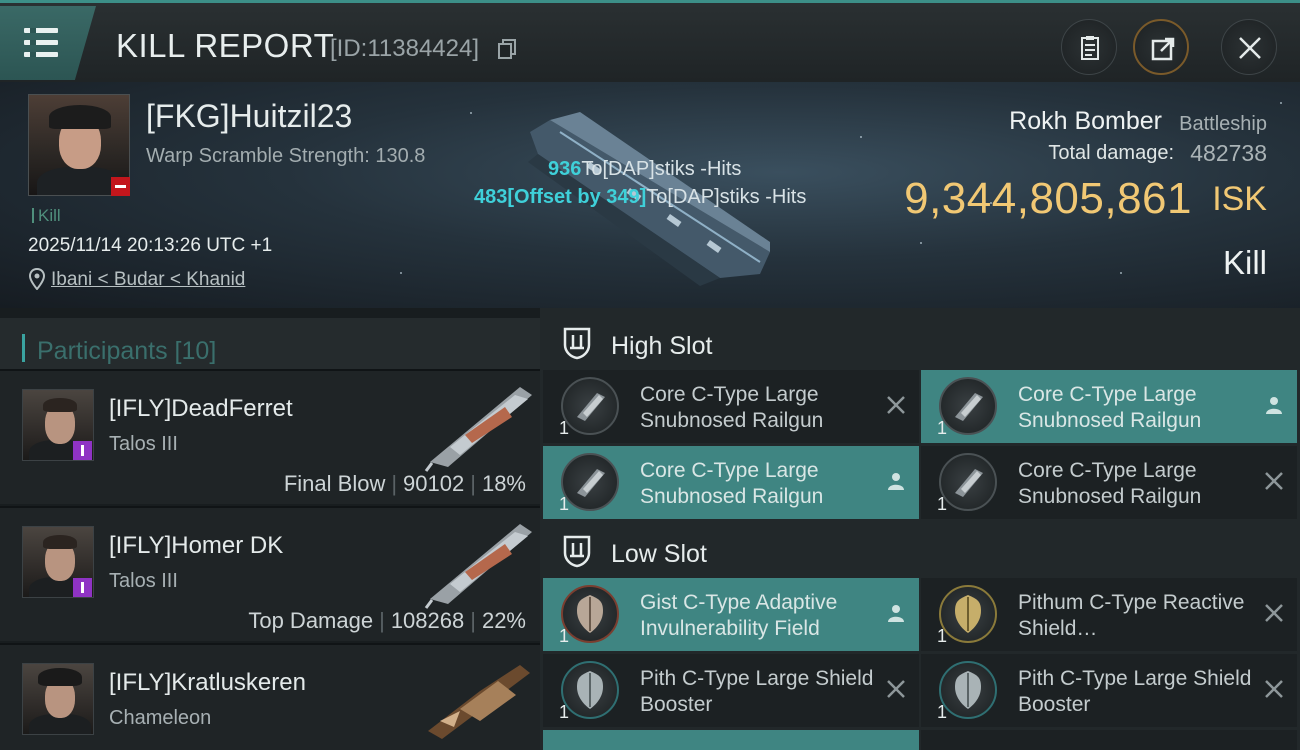 Image resolution: width=1300 pixels, height=750 pixels. What do you see at coordinates (46, 216) in the screenshot?
I see `kill-tag: Kill` at bounding box center [46, 216].